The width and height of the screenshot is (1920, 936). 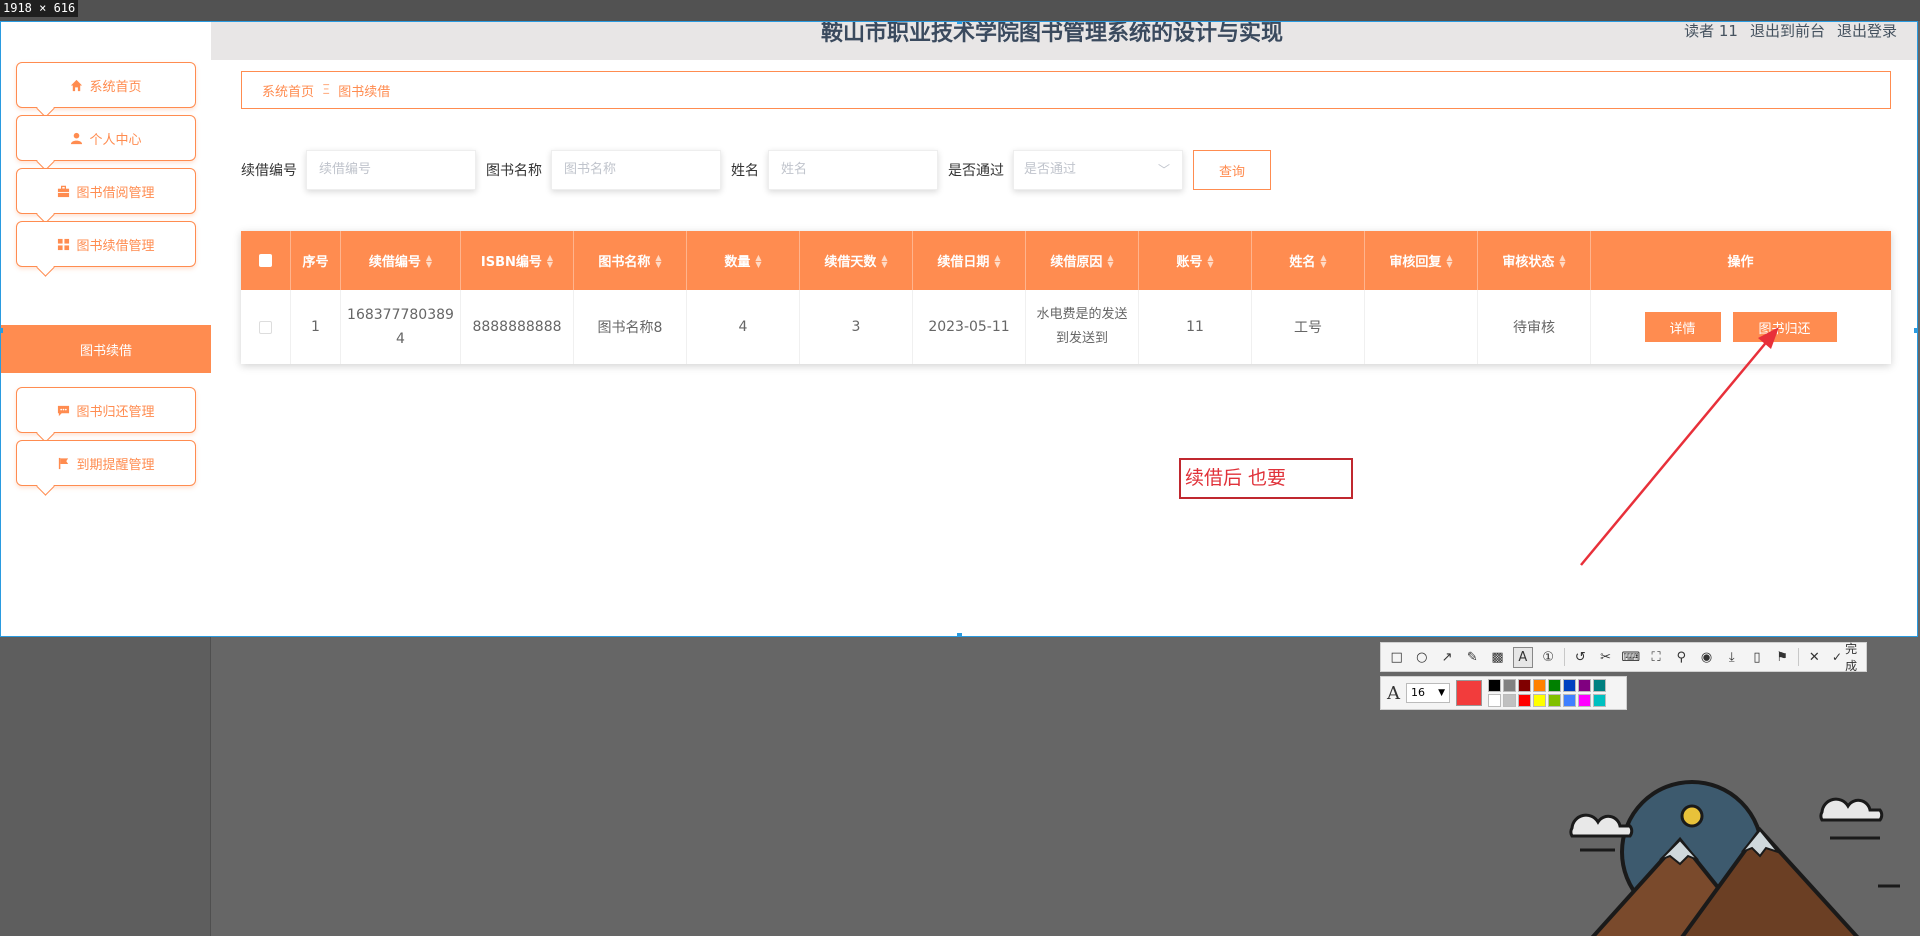 What do you see at coordinates (106, 138) in the screenshot?
I see `sidebar-item-personal-center: 个人中心` at bounding box center [106, 138].